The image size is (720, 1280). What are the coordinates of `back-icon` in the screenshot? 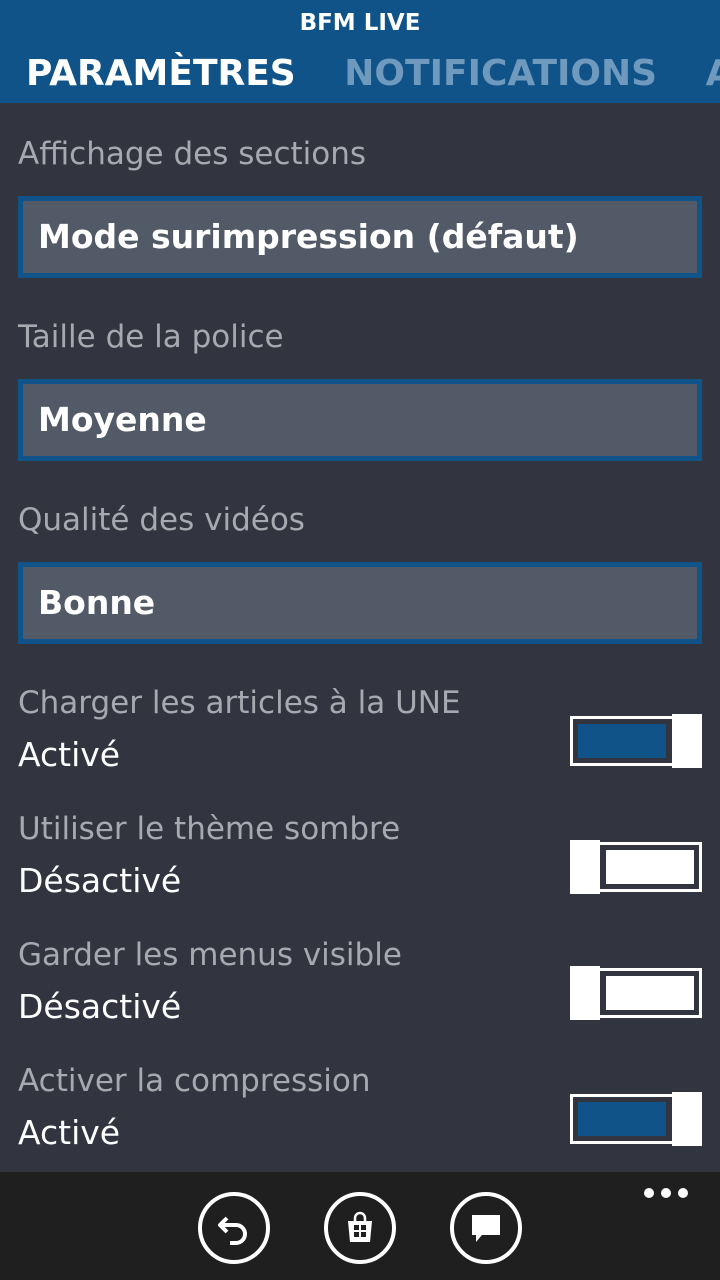 It's located at (232, 1230).